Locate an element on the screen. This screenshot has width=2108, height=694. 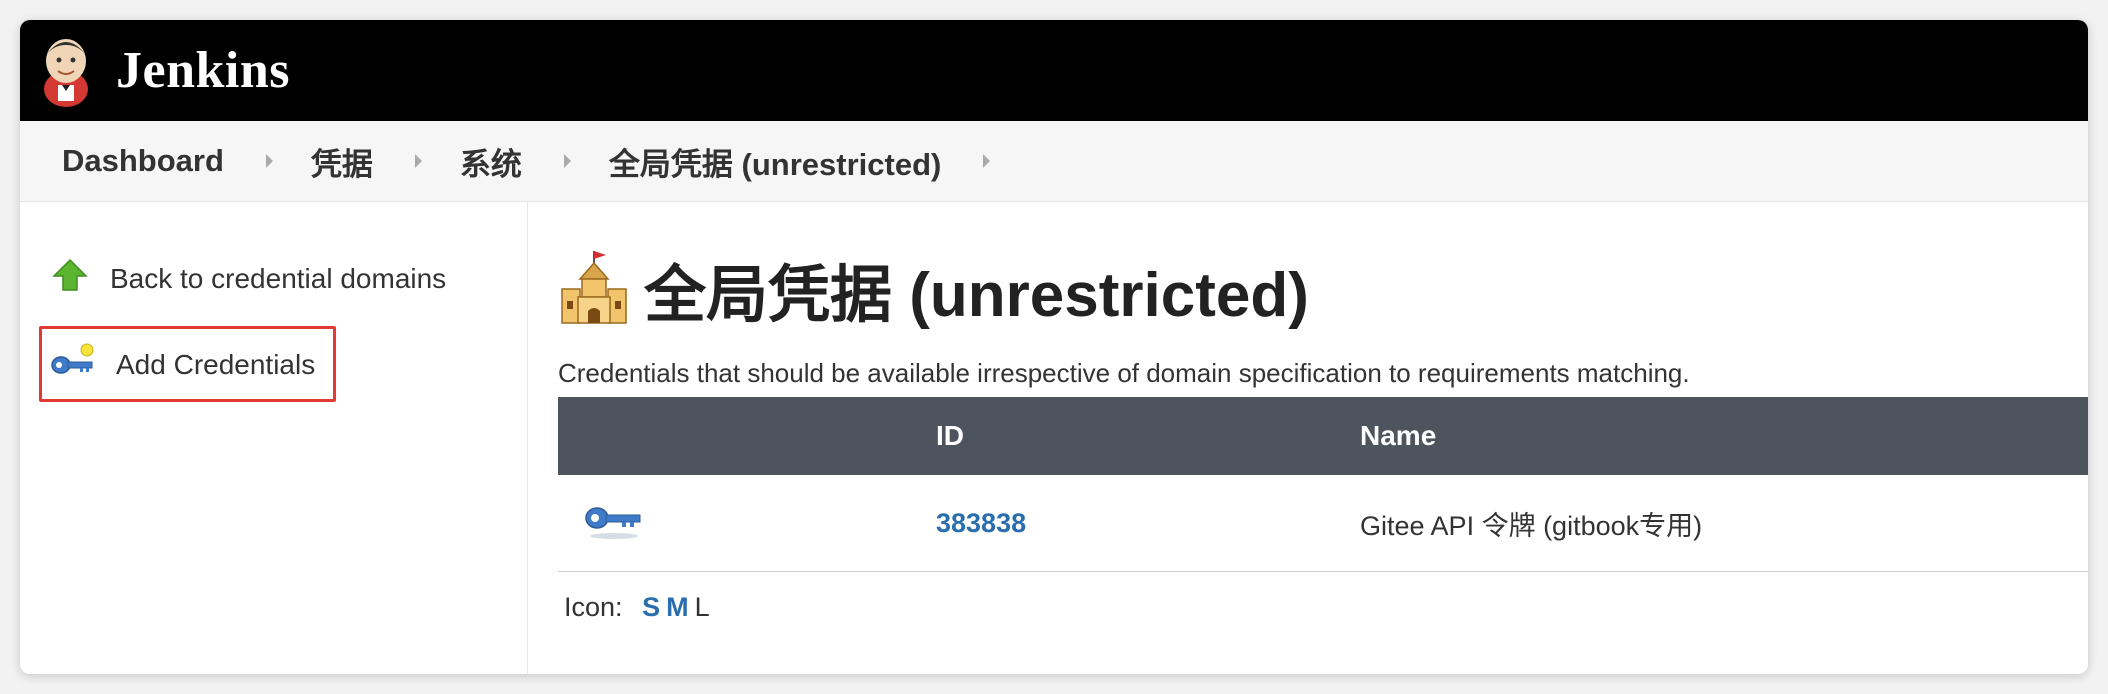
icon-size-selector: Icon: SML is located at coordinates (1326, 607).